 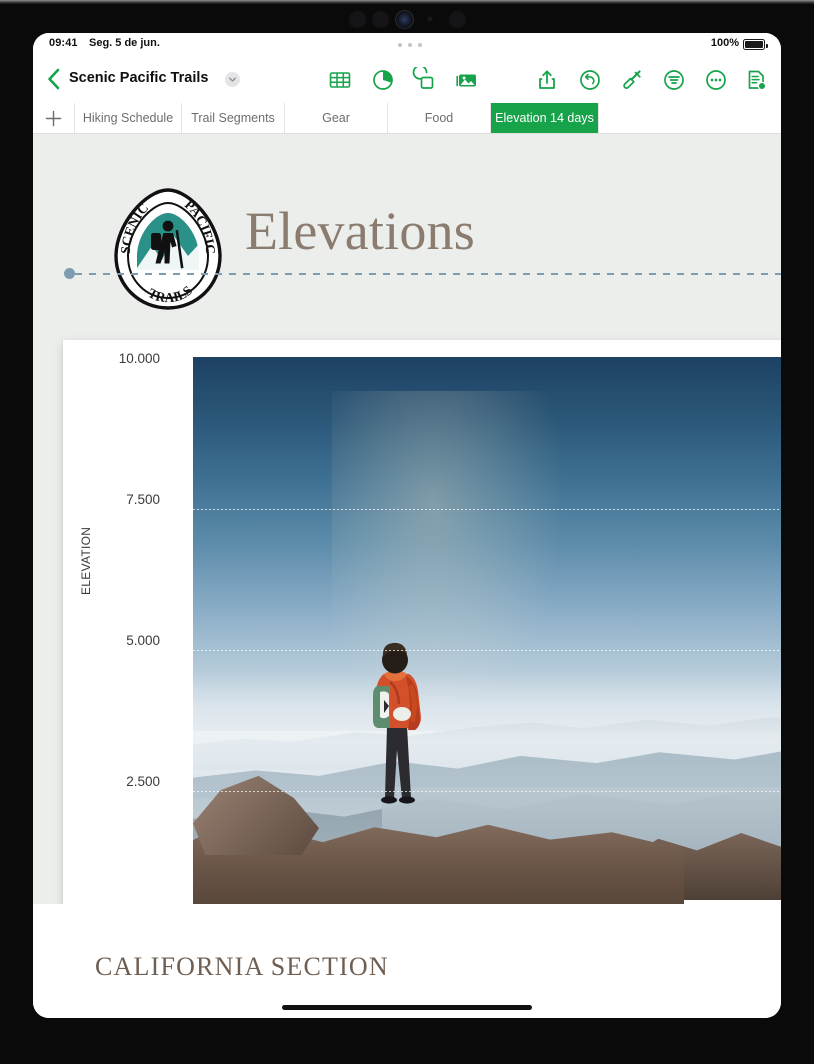 What do you see at coordinates (233, 118) in the screenshot?
I see `sheet-tab-trail-segments: Trail Segments` at bounding box center [233, 118].